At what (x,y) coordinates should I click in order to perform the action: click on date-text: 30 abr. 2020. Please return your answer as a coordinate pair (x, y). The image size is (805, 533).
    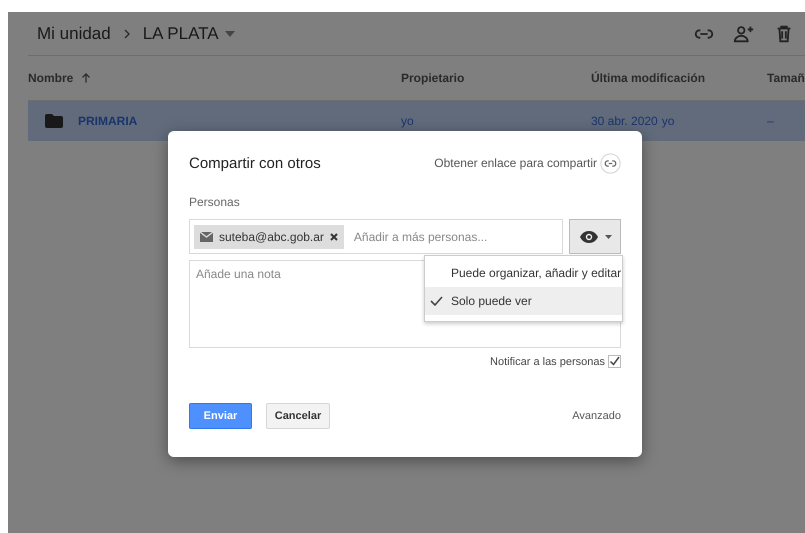
    Looking at the image, I should click on (624, 121).